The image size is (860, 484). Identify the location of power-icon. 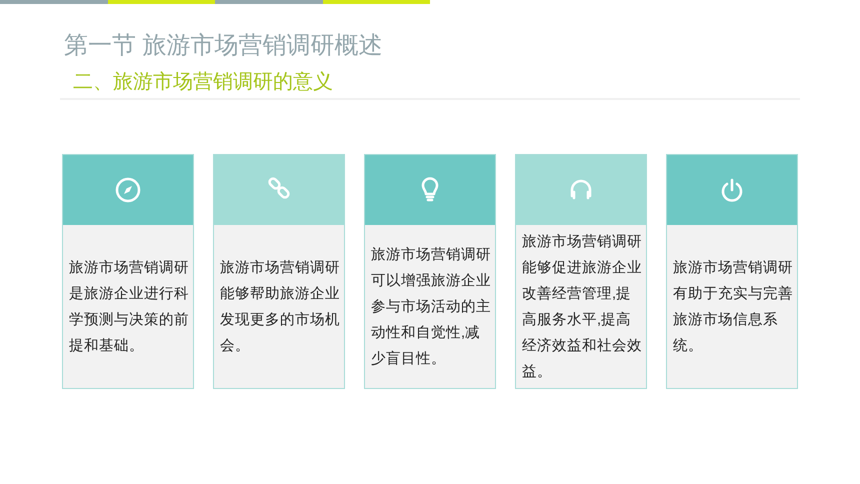
(732, 190).